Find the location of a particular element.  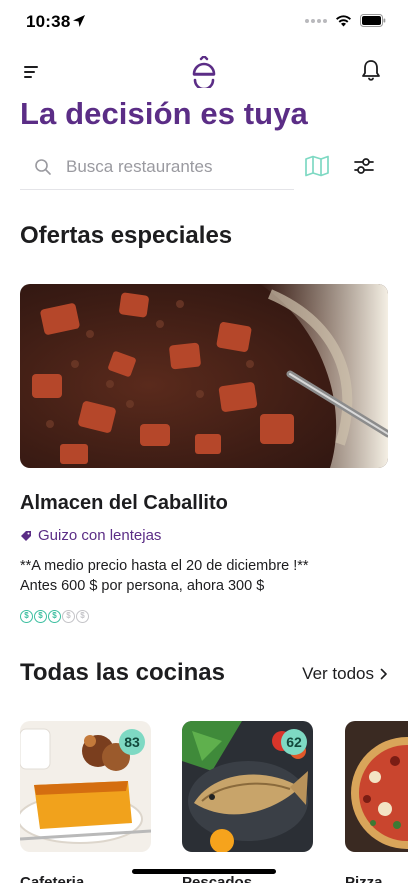

map-icon is located at coordinates (317, 166).